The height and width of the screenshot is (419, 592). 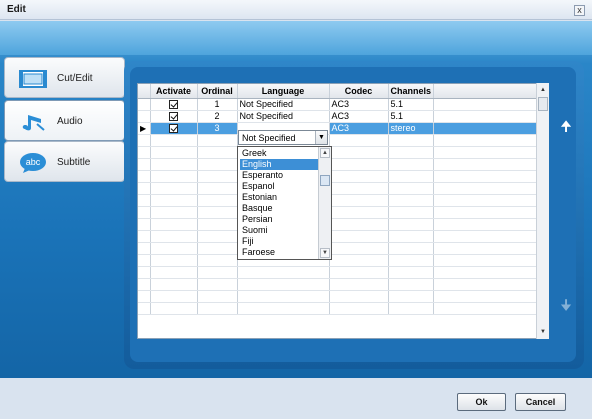 What do you see at coordinates (296, 10) in the screenshot?
I see `title-bar: Edit x` at bounding box center [296, 10].